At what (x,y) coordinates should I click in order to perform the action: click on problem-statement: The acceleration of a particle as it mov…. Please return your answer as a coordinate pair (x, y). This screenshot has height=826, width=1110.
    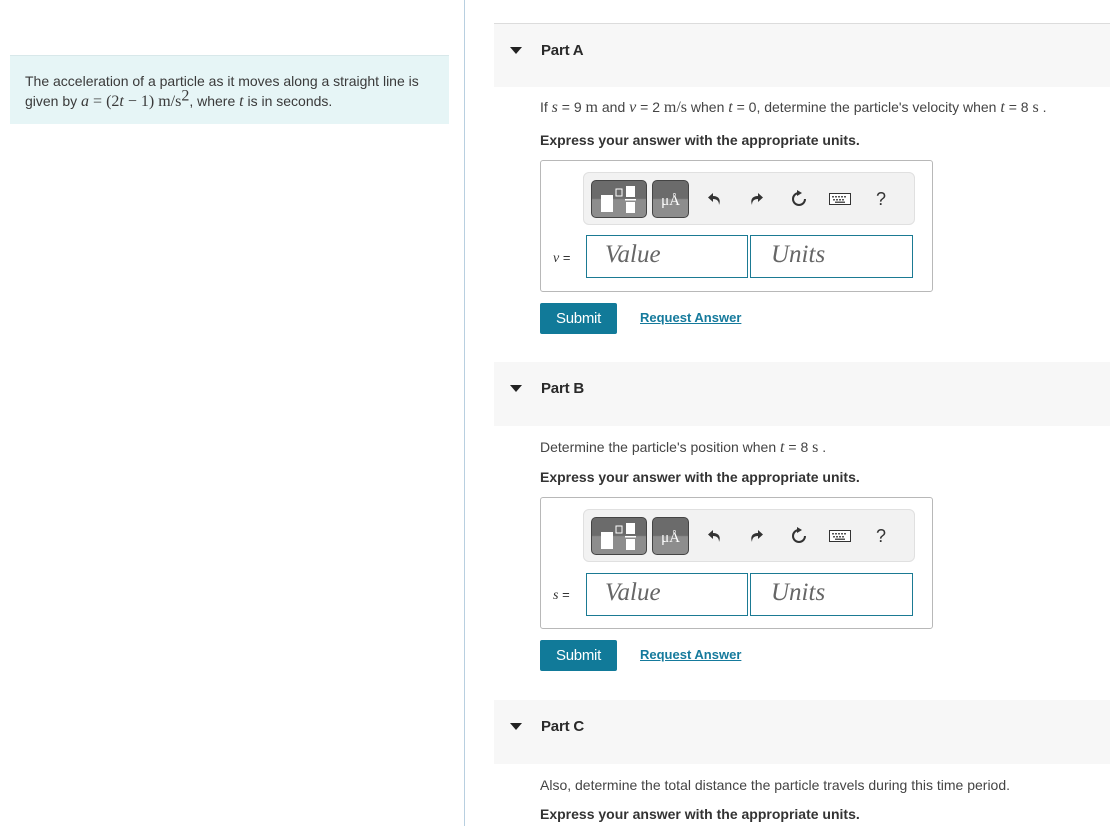
    Looking at the image, I should click on (229, 89).